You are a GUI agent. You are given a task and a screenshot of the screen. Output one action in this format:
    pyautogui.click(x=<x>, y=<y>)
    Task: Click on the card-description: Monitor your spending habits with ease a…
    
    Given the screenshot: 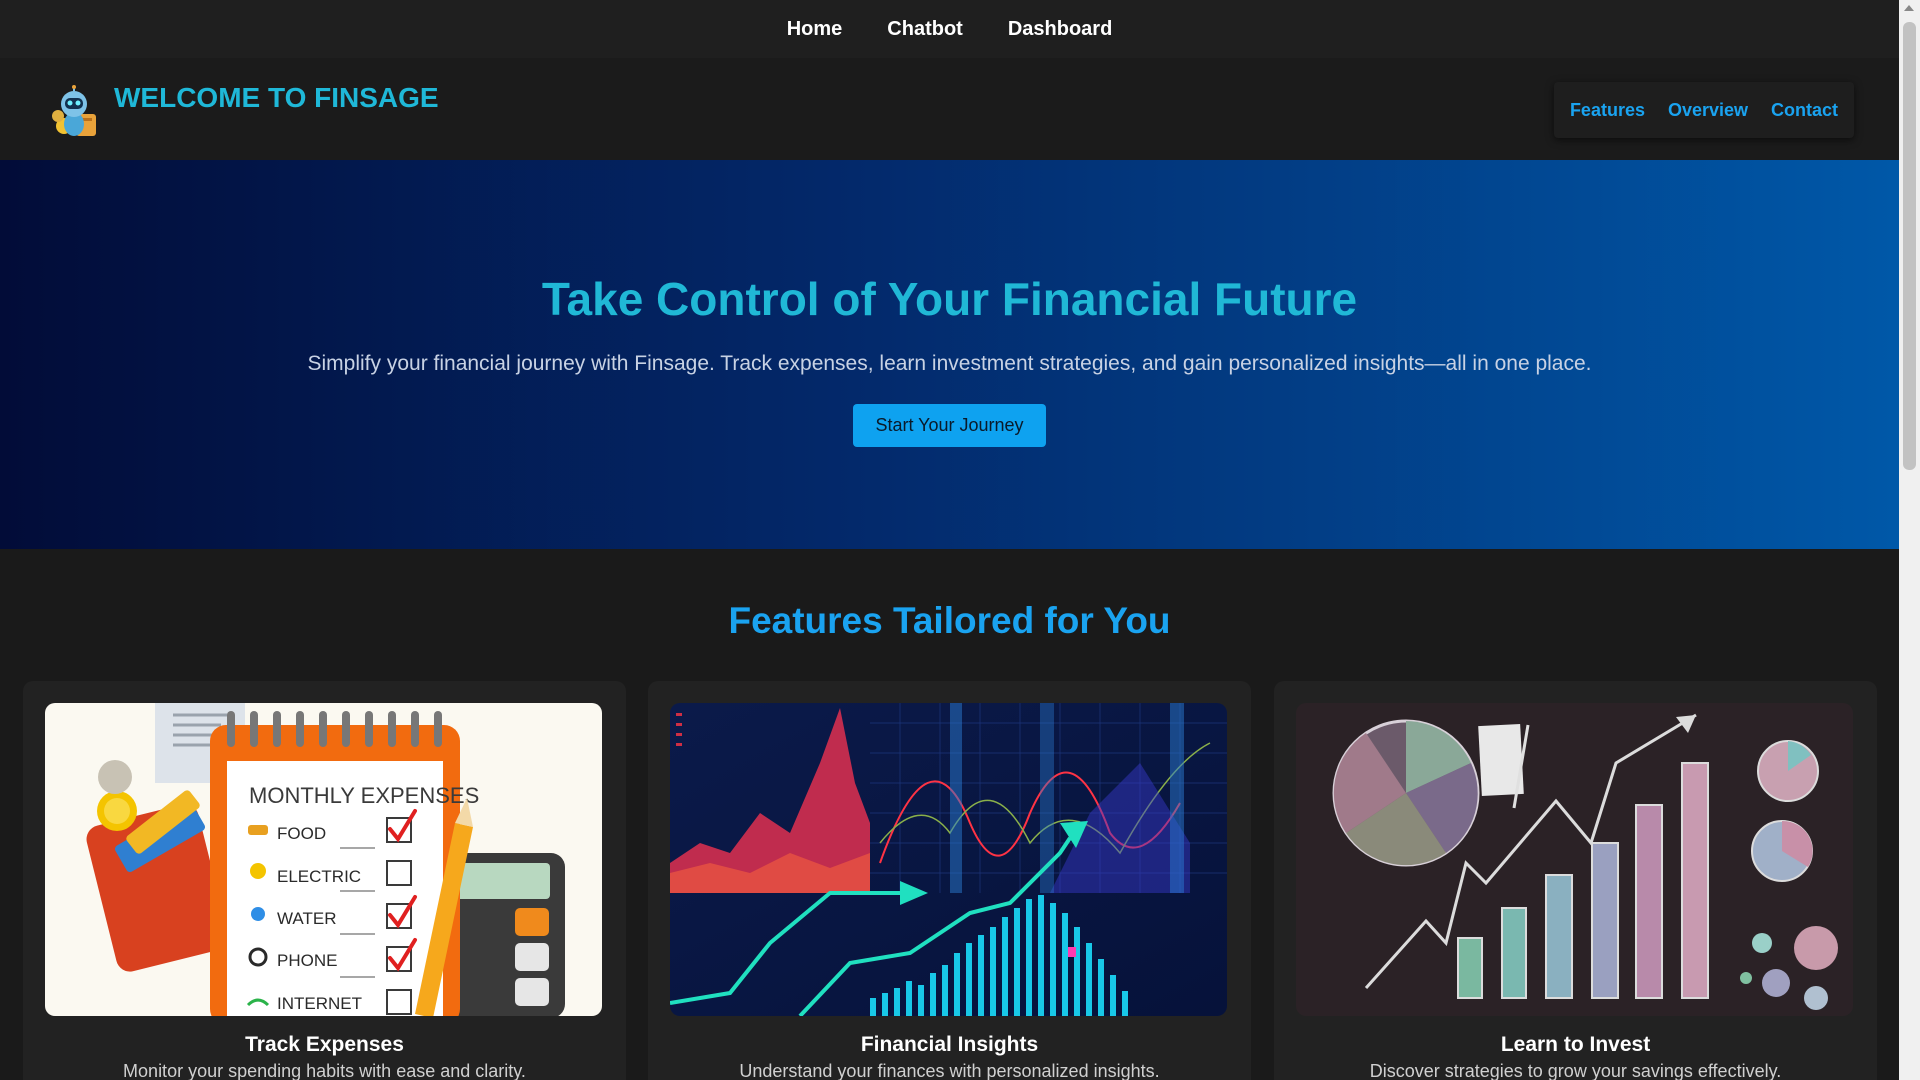 What is the action you would take?
    pyautogui.click(x=324, y=1070)
    